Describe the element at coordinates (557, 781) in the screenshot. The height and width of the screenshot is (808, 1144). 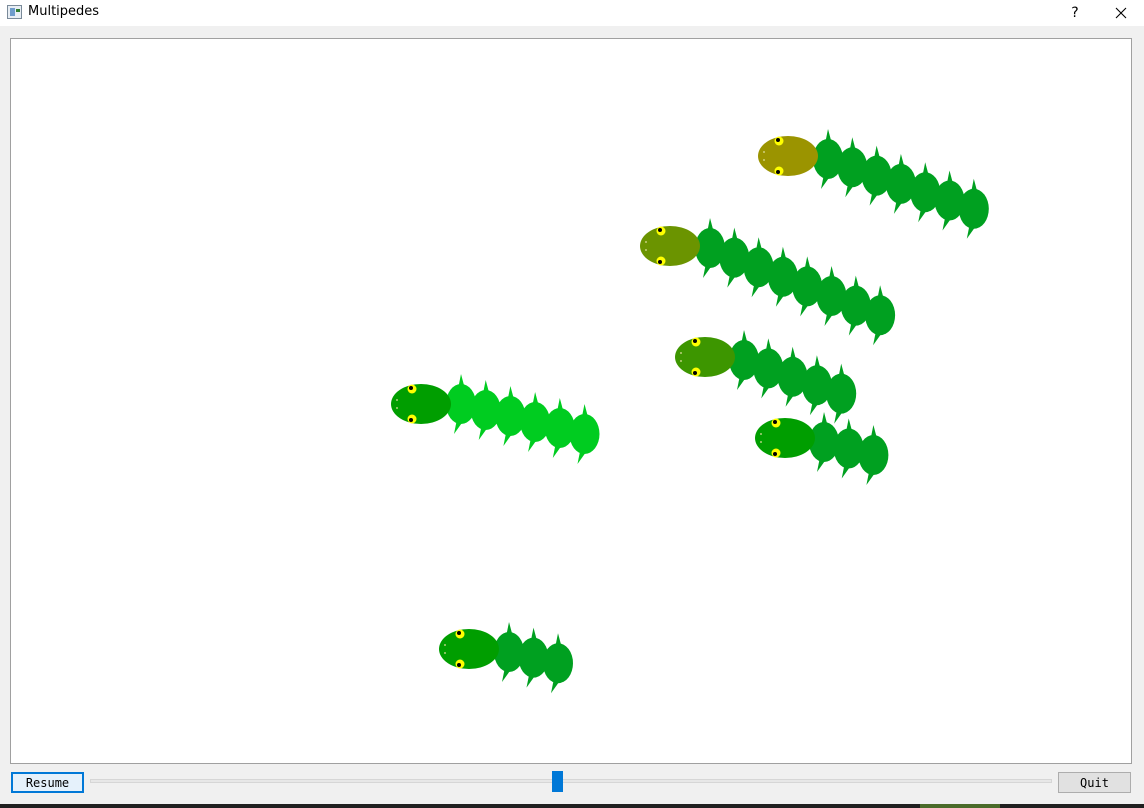
I see `slider-thumb` at that location.